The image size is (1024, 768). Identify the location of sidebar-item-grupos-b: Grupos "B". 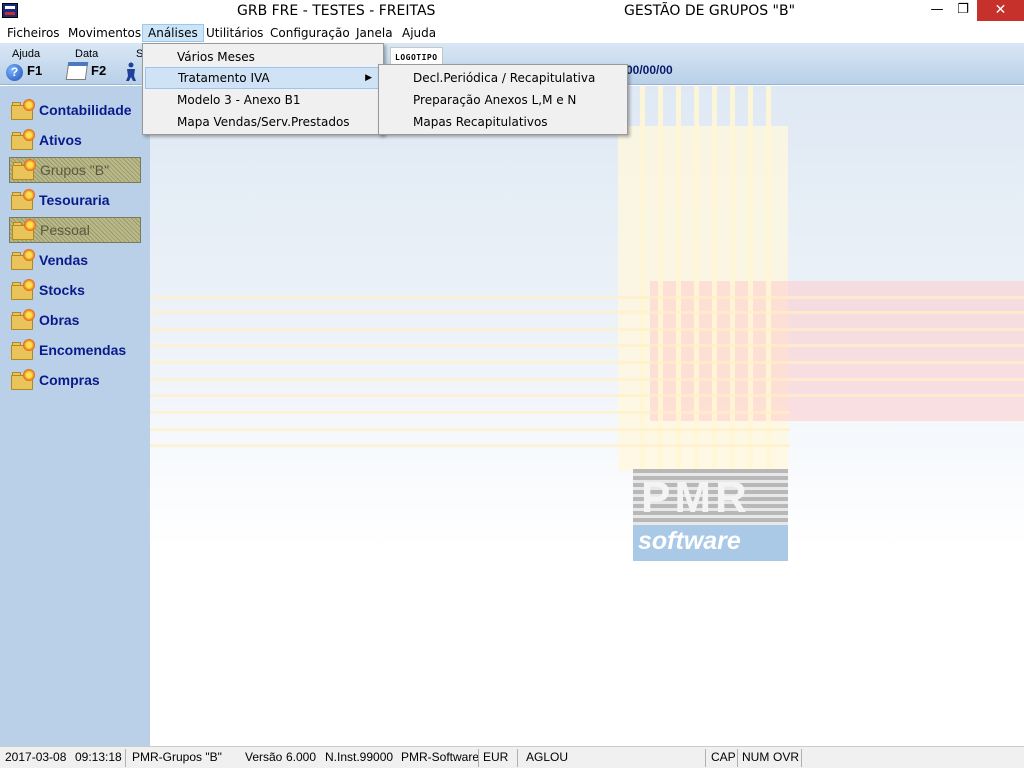
(75, 170).